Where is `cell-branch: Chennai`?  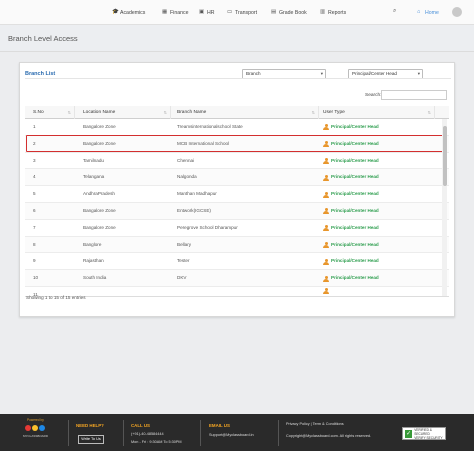 cell-branch: Chennai is located at coordinates (186, 160).